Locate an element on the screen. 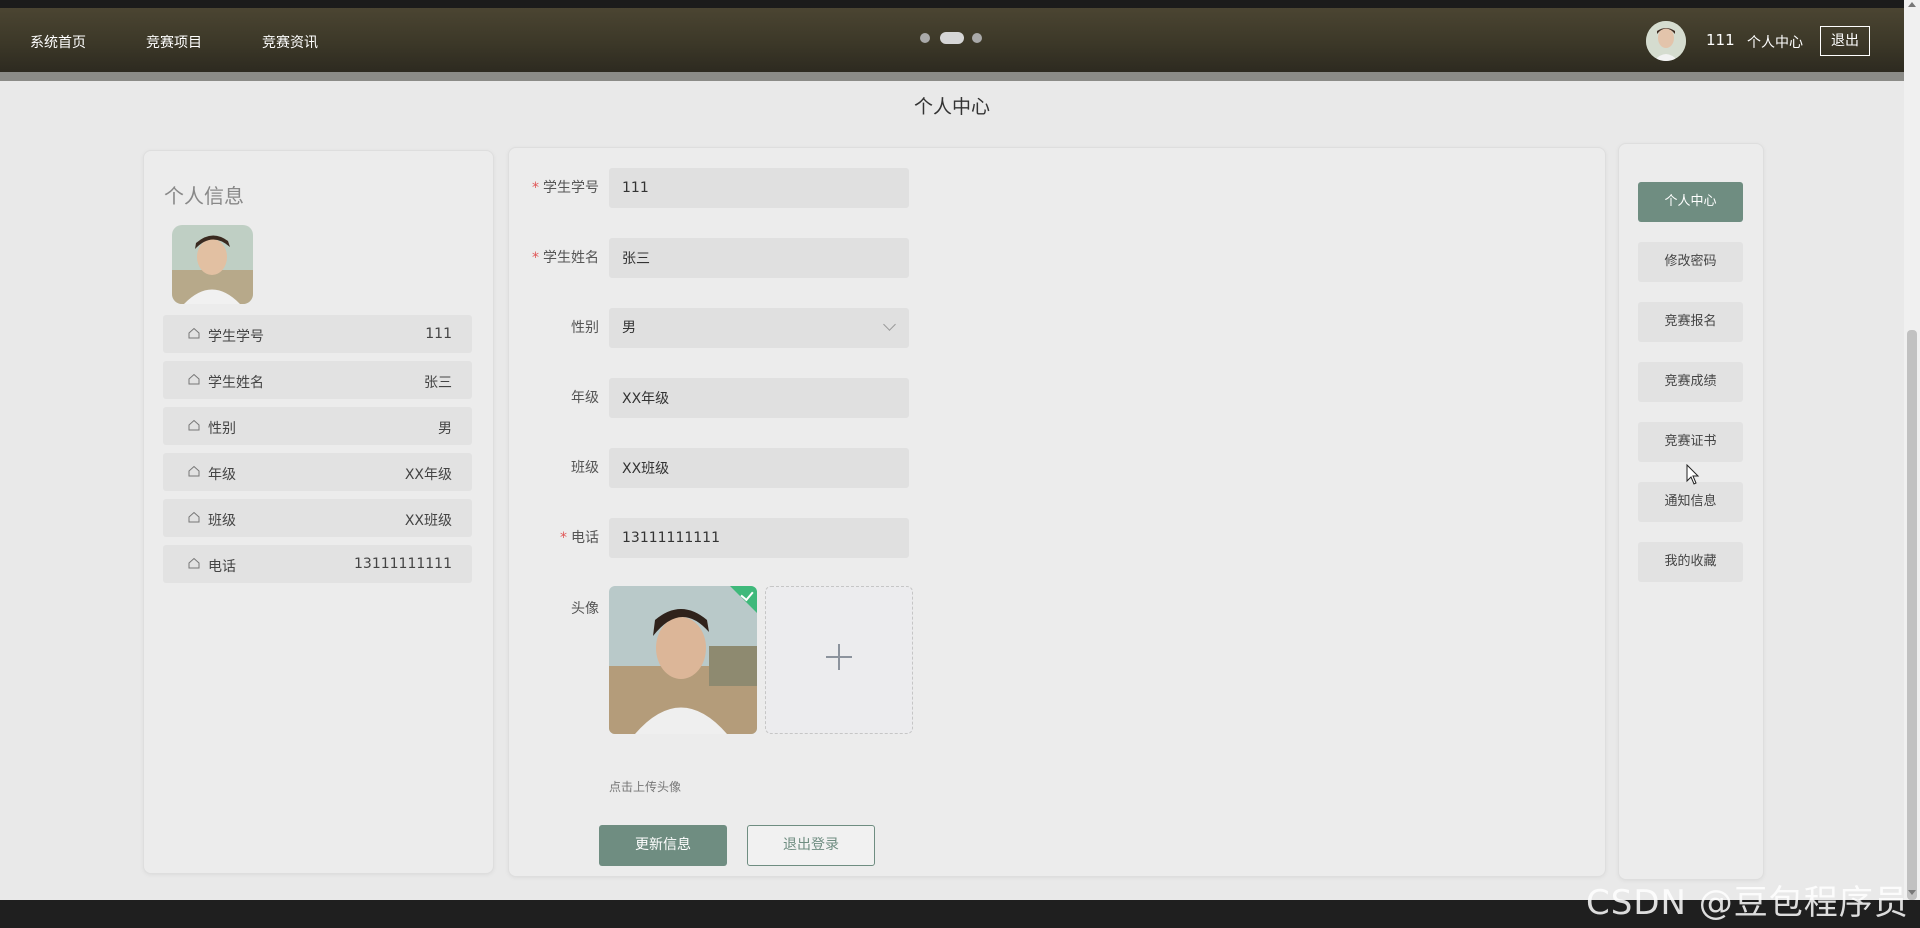 This screenshot has width=1920, height=928. student-name-input is located at coordinates (759, 258).